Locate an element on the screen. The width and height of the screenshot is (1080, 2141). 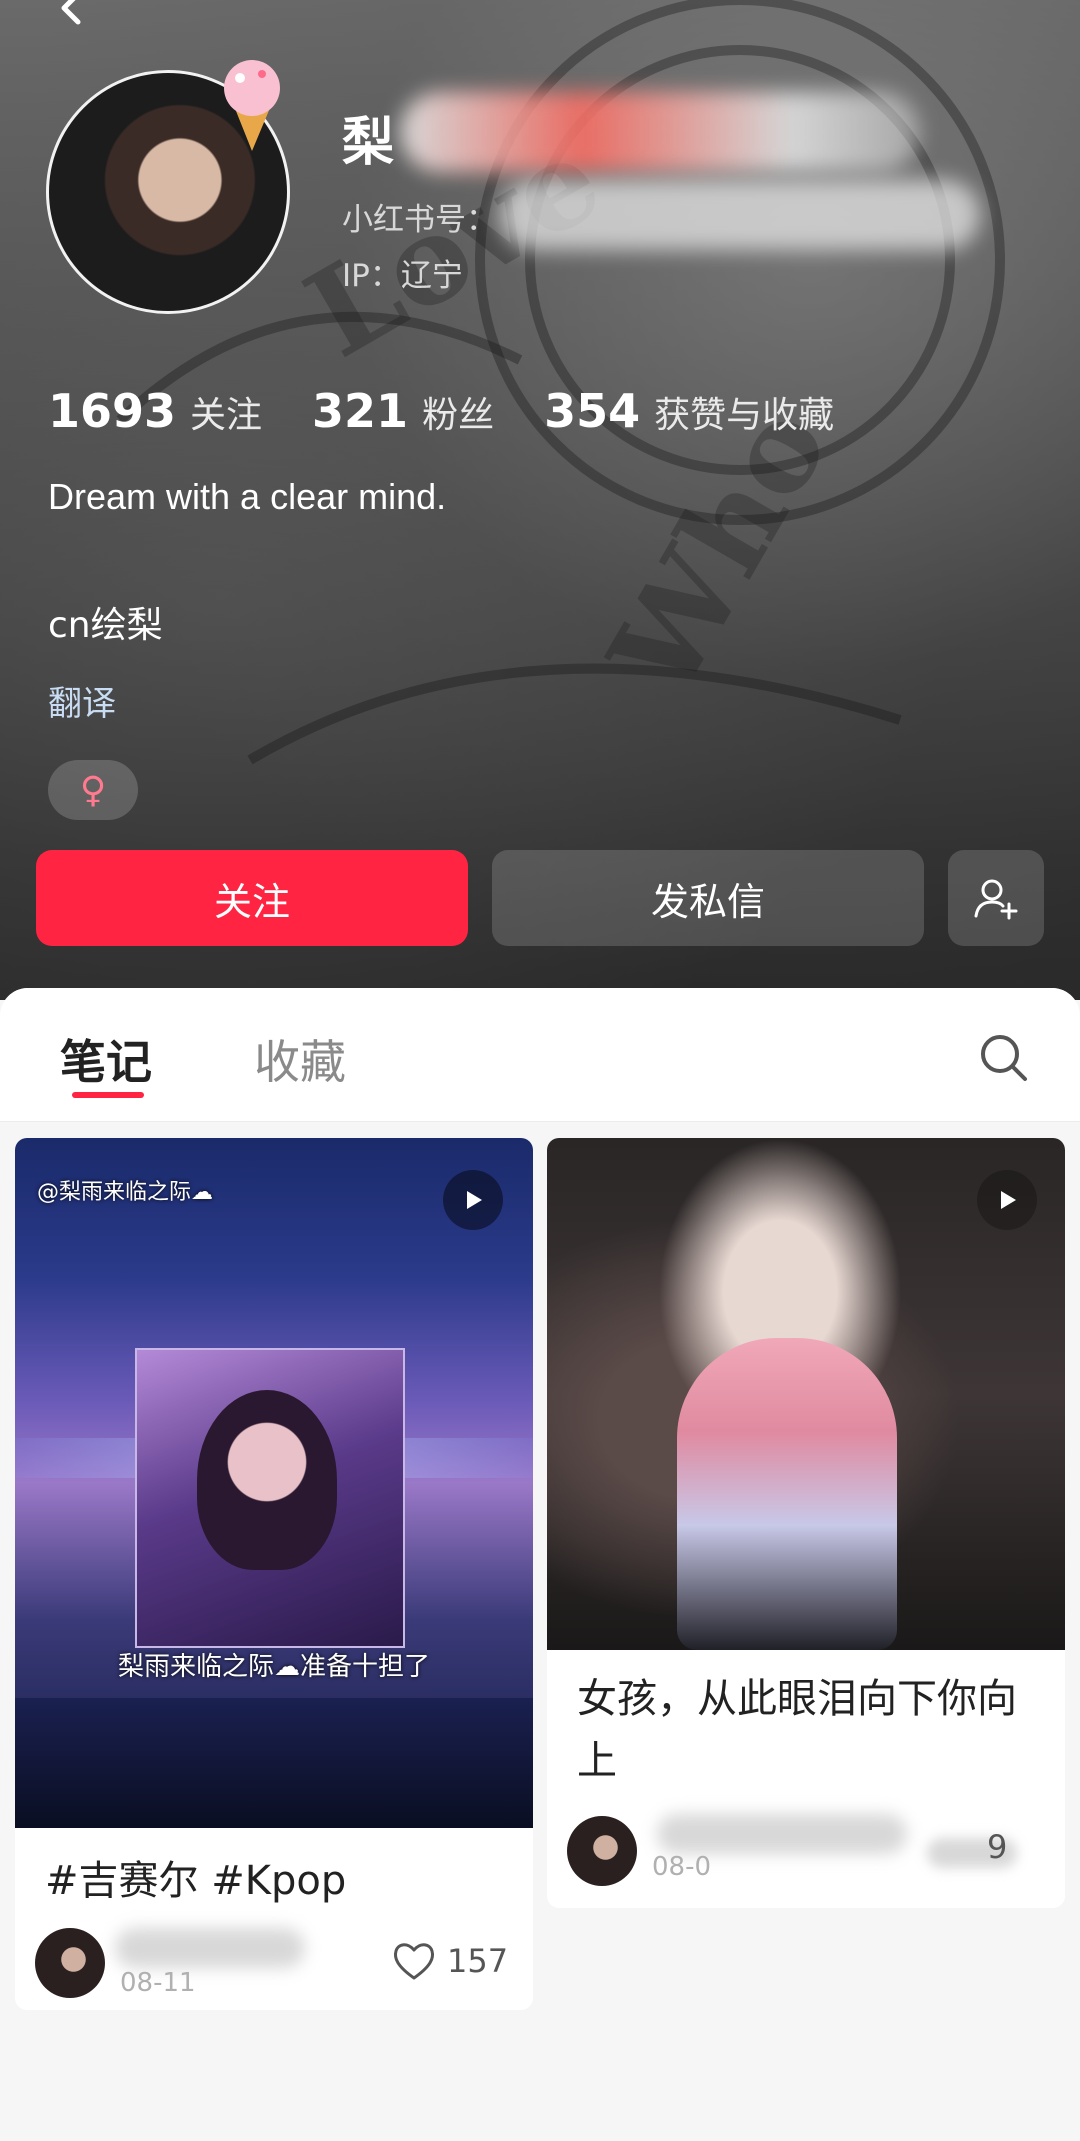
stat-followers: 321 粉丝 is located at coordinates (403, 411).